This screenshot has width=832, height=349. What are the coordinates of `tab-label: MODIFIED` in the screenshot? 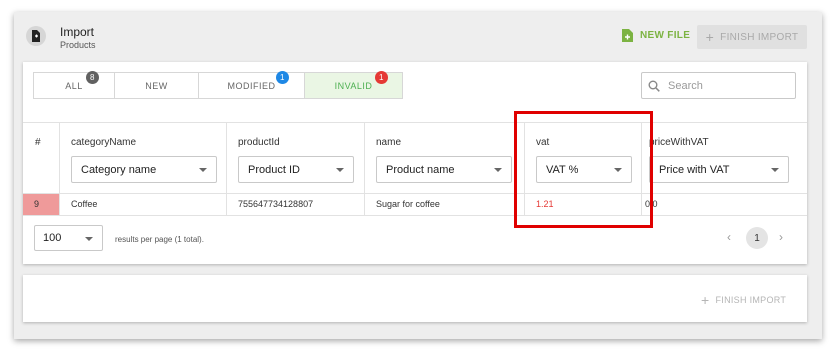 It's located at (251, 85).